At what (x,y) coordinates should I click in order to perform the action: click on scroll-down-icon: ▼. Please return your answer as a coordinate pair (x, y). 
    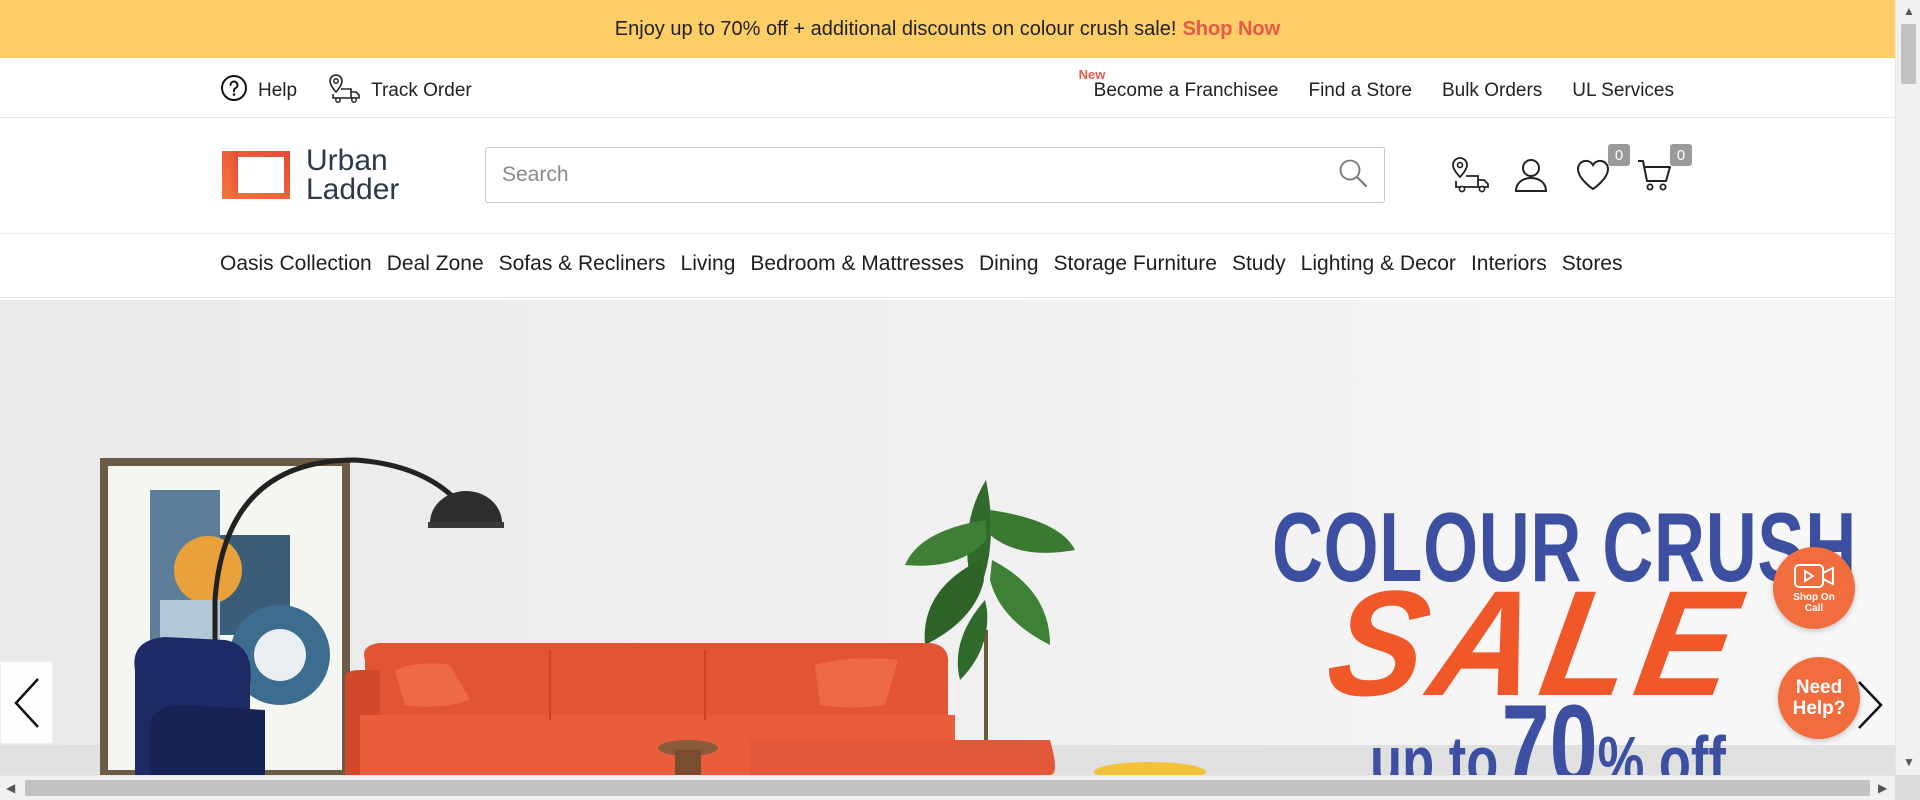
    Looking at the image, I should click on (1909, 762).